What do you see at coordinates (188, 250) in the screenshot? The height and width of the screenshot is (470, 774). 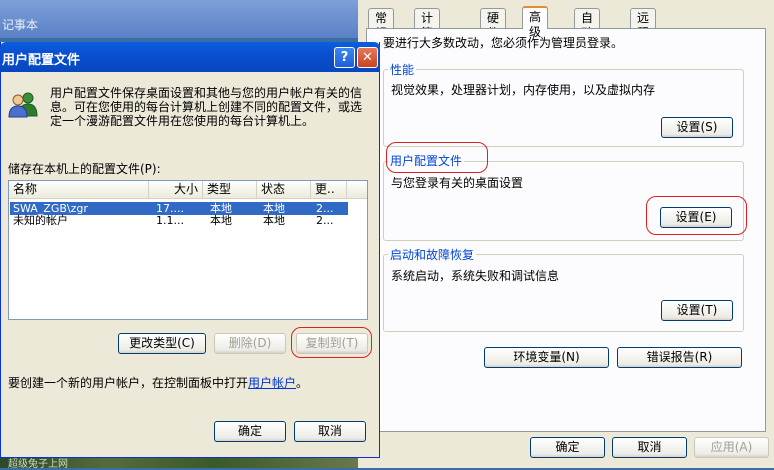 I see `profiles-listview` at bounding box center [188, 250].